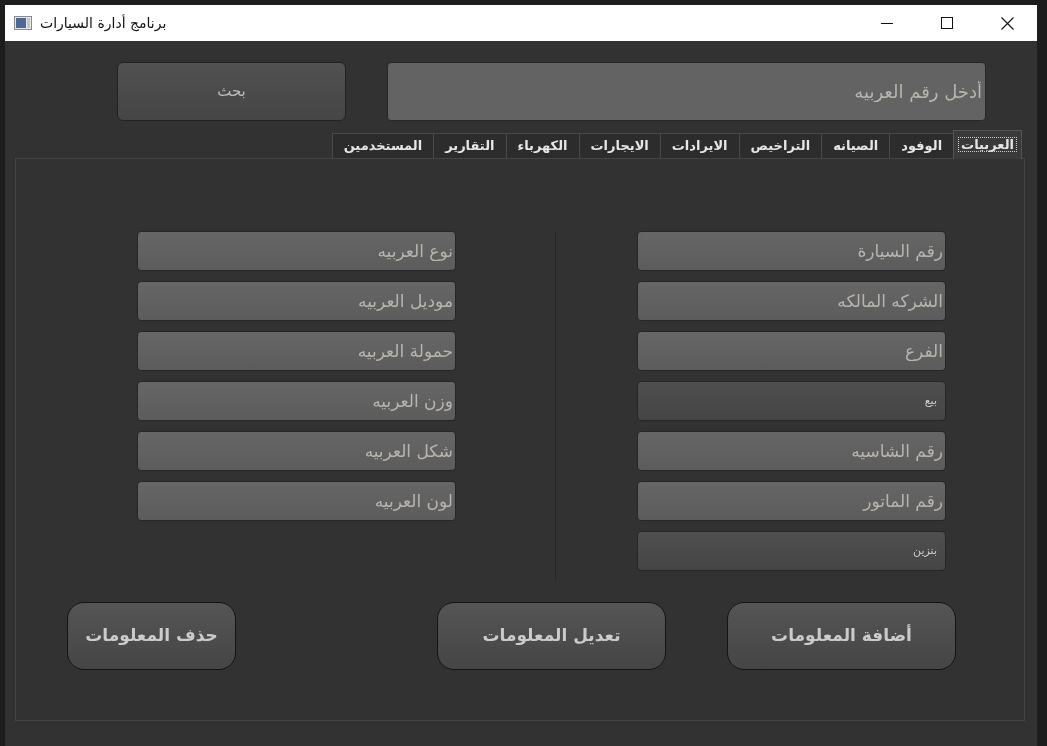 The width and height of the screenshot is (1047, 746). I want to click on input-field: حمولة العربيه, so click(296, 351).